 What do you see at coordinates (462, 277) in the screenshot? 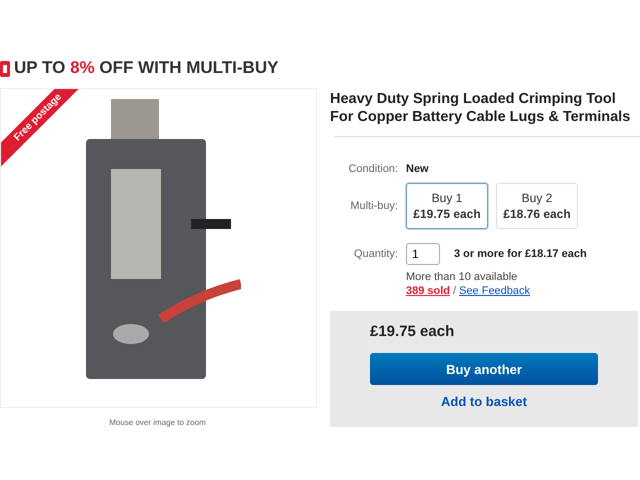
I see `availability-text: More than 10 available` at bounding box center [462, 277].